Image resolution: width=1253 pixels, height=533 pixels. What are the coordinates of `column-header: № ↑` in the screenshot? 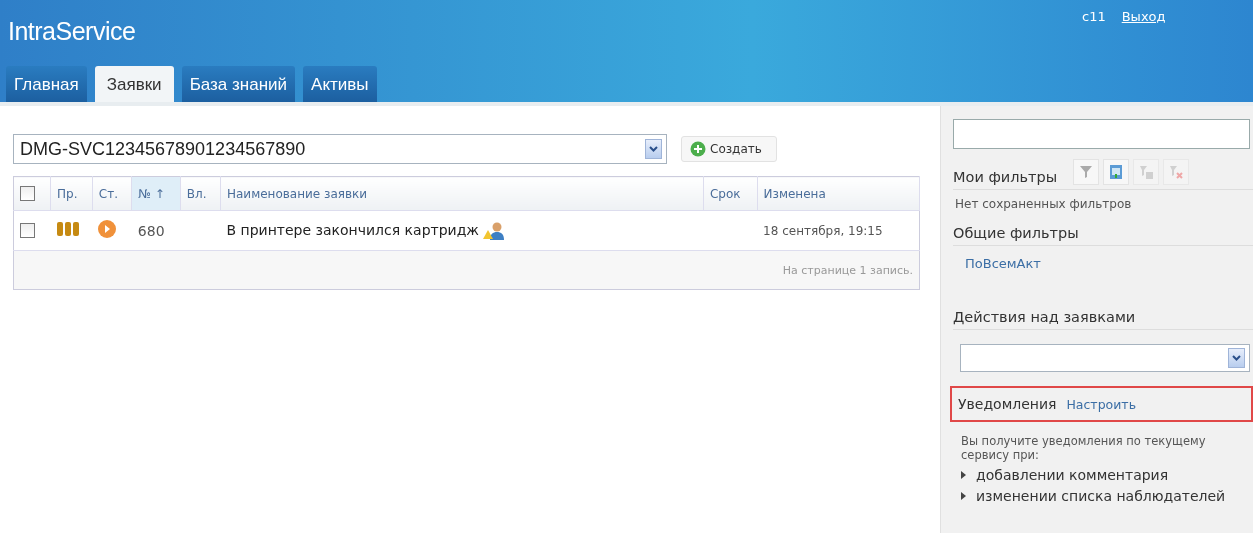 It's located at (156, 193).